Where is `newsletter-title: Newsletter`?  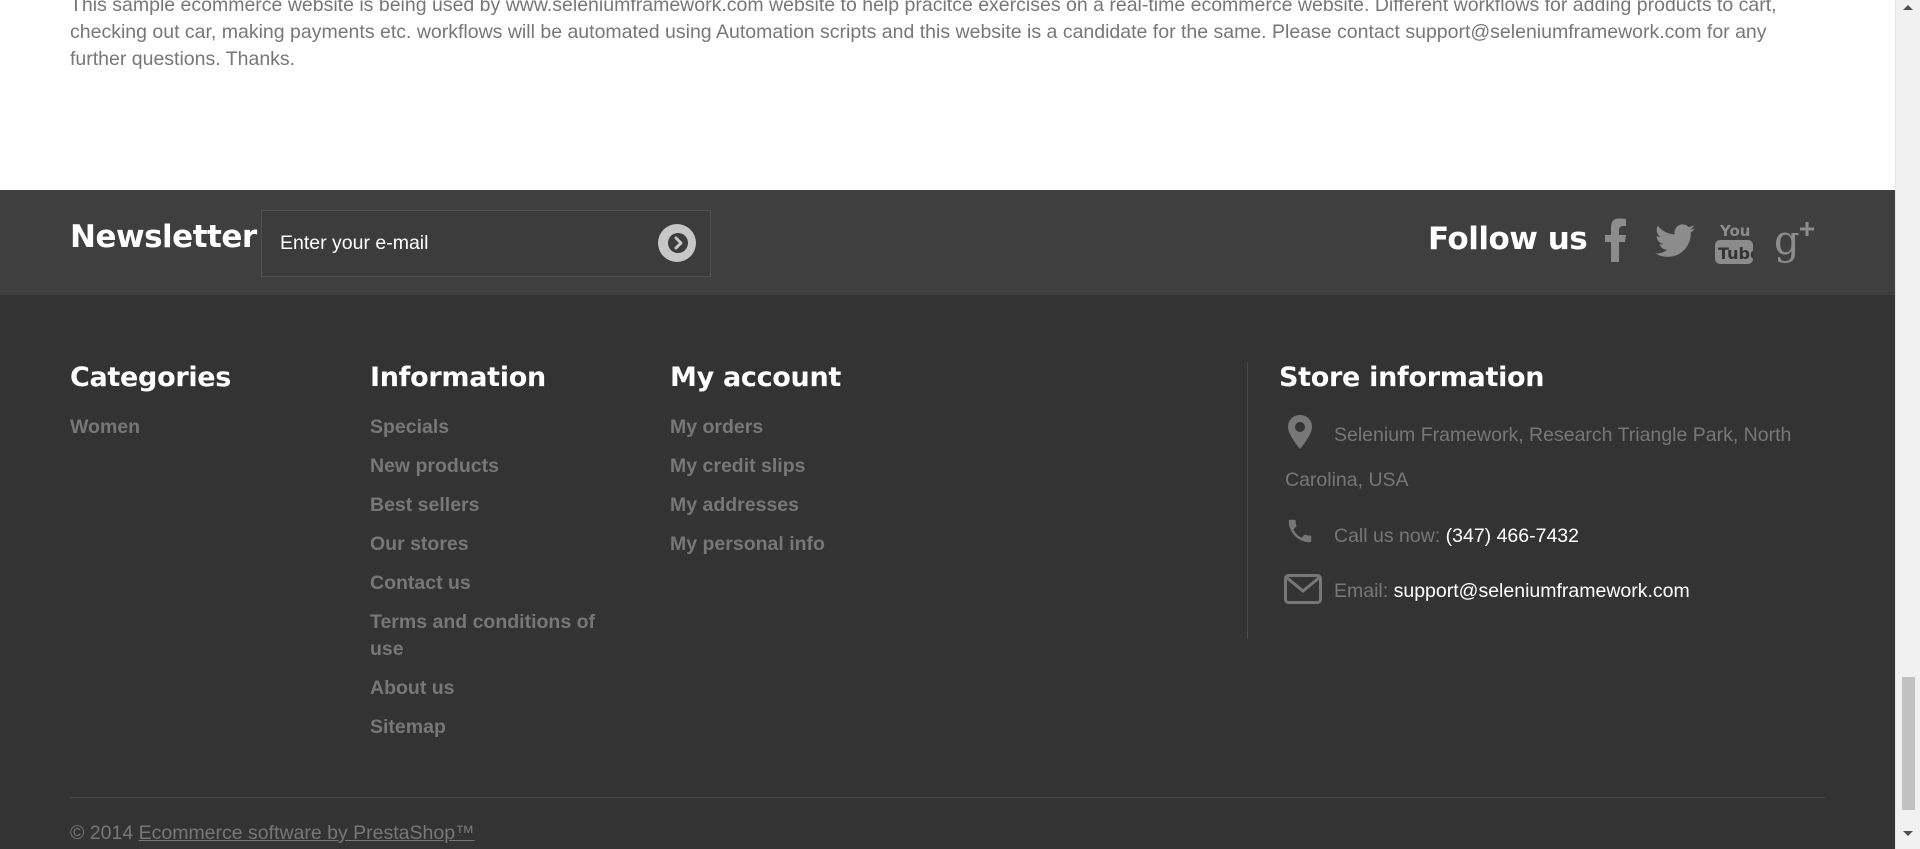 newsletter-title: Newsletter is located at coordinates (163, 237).